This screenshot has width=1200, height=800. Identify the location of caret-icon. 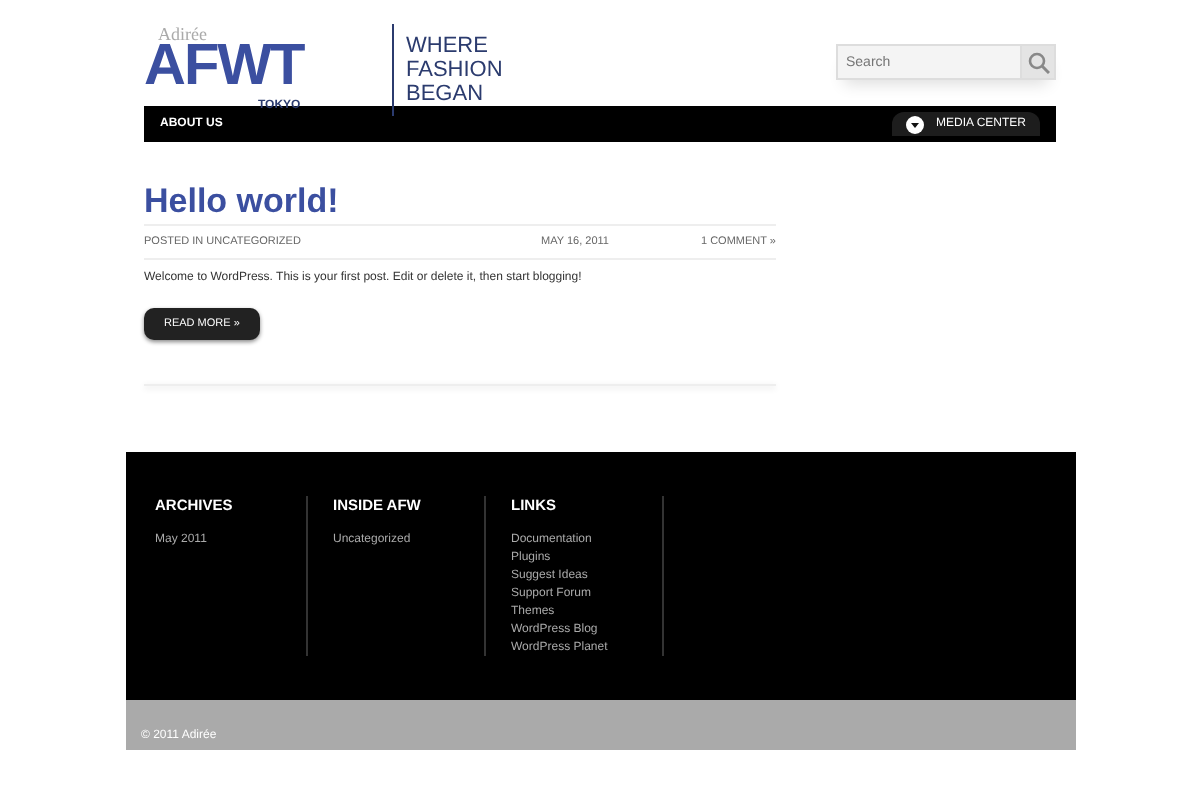
(914, 124).